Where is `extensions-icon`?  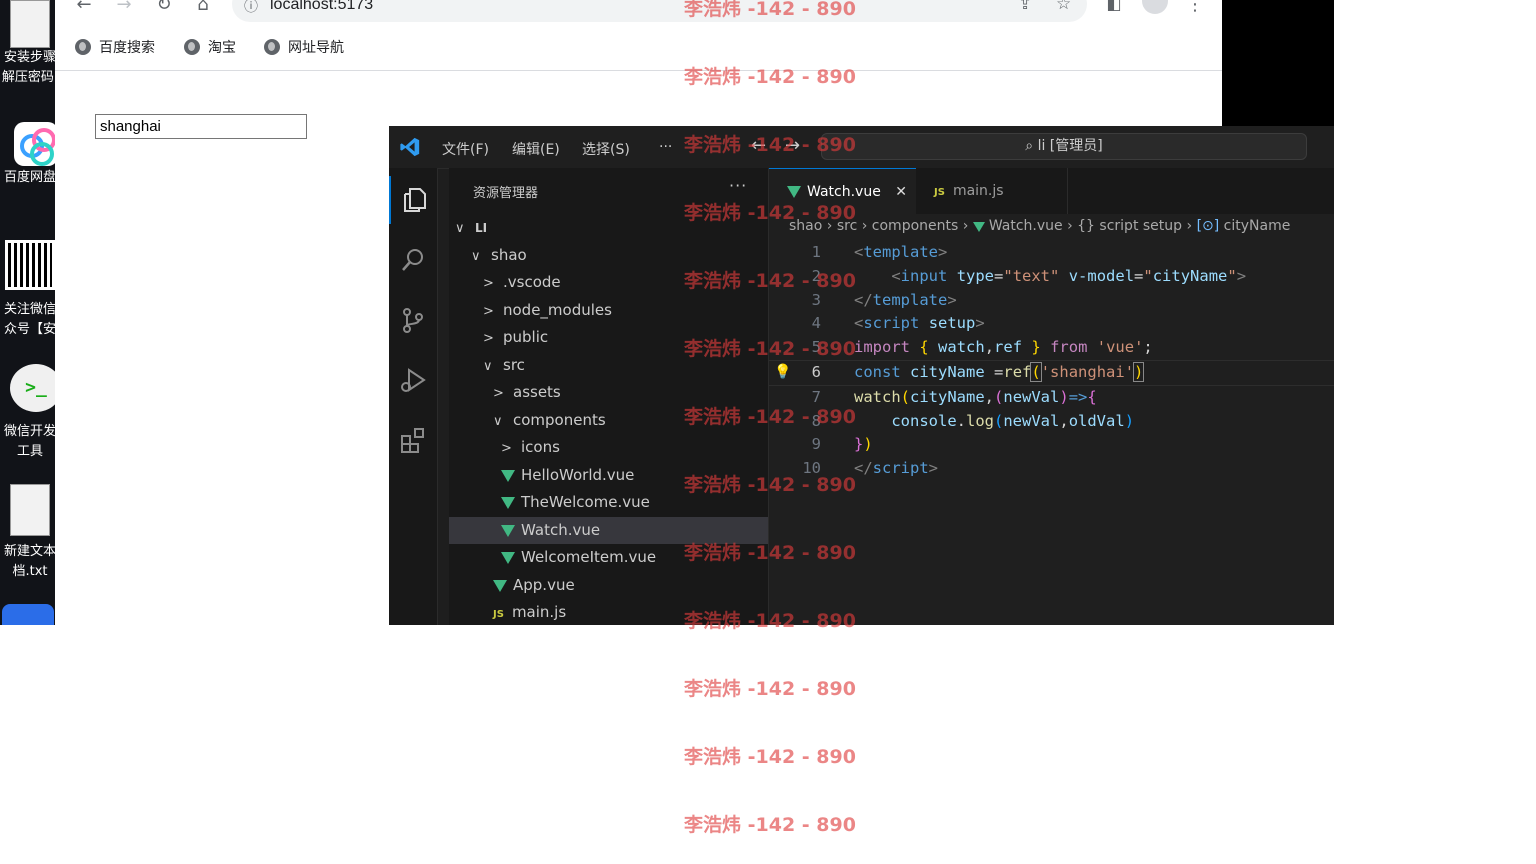 extensions-icon is located at coordinates (413, 440).